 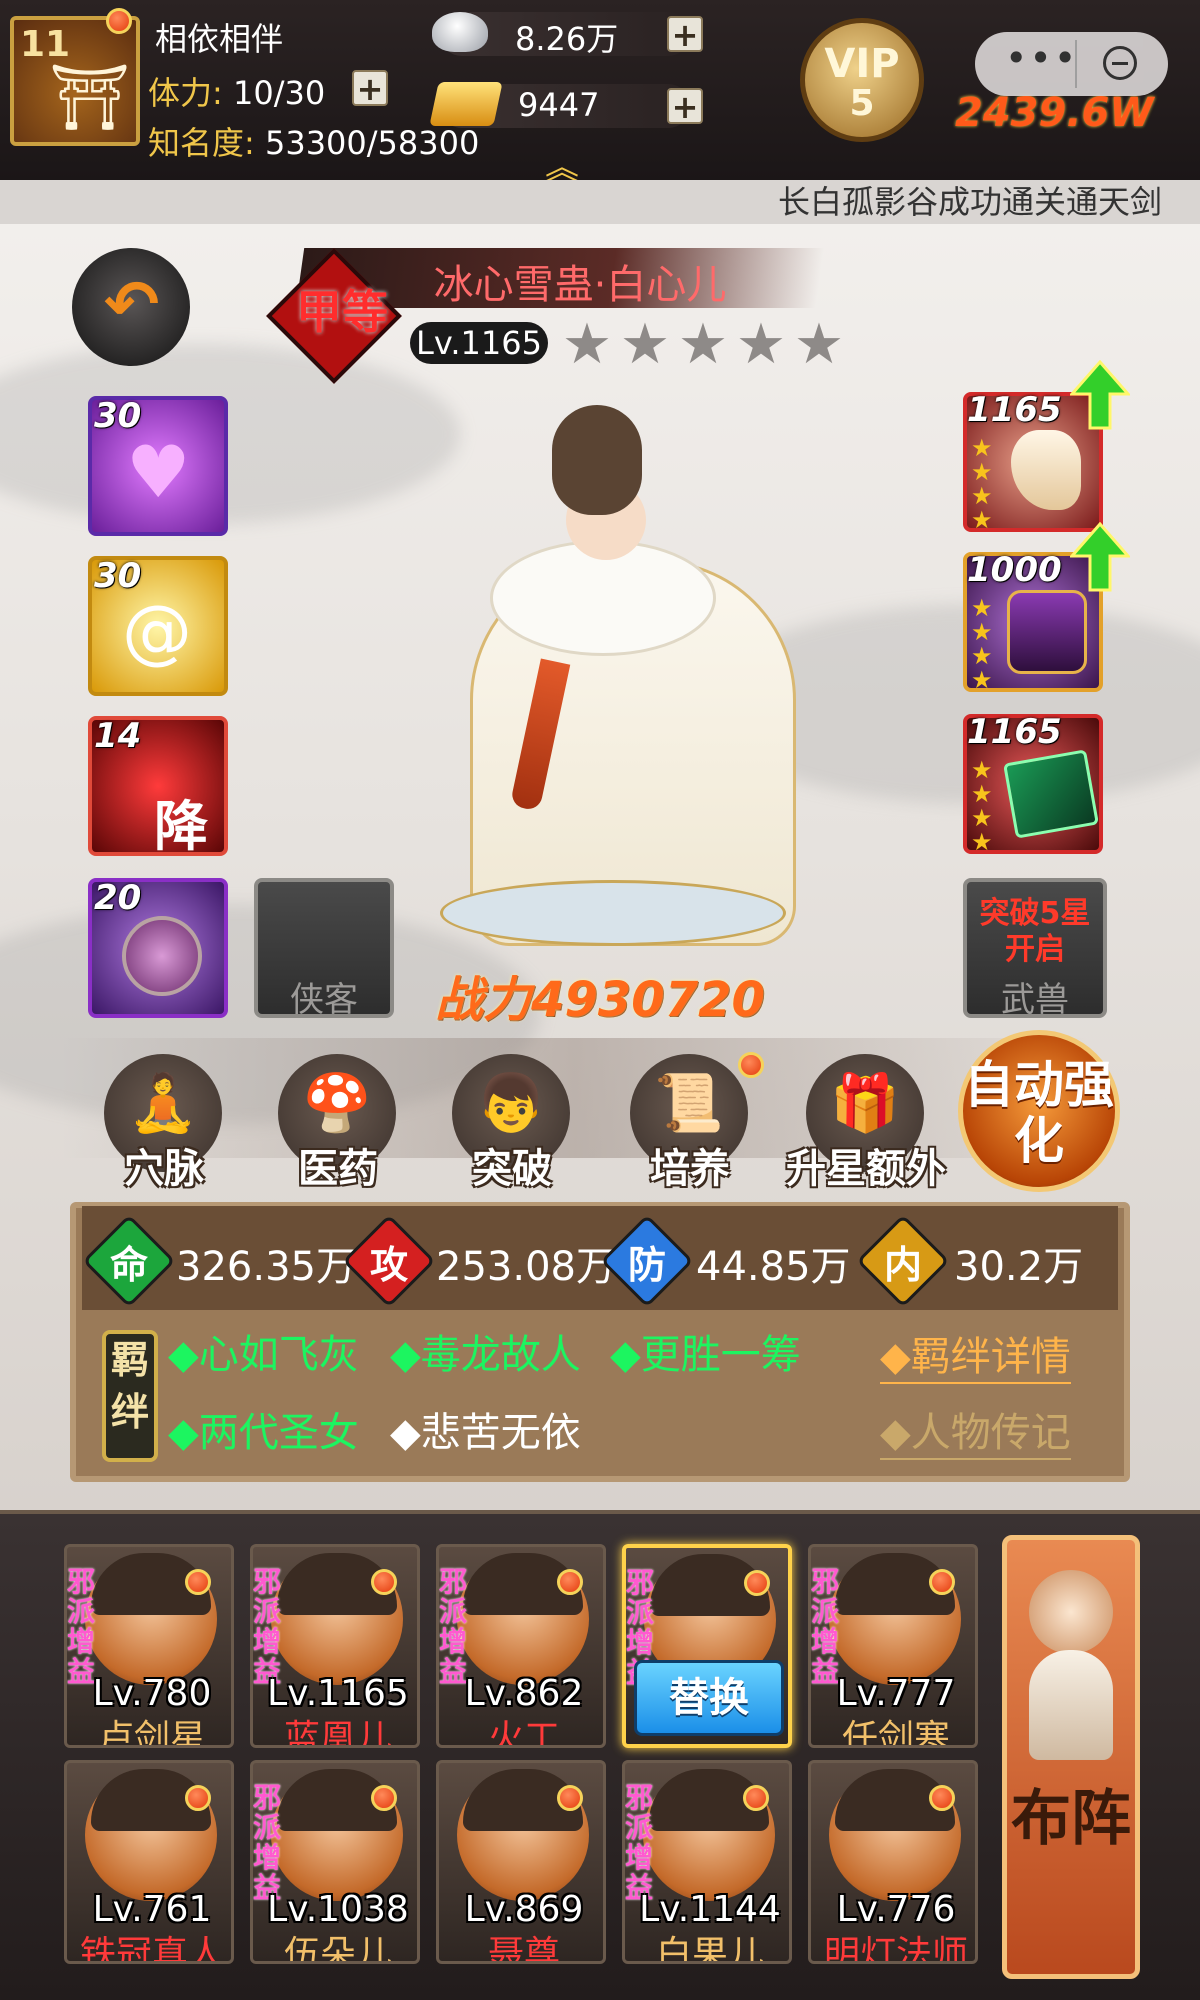 What do you see at coordinates (559, 105) in the screenshot?
I see `gold-amount: 9447` at bounding box center [559, 105].